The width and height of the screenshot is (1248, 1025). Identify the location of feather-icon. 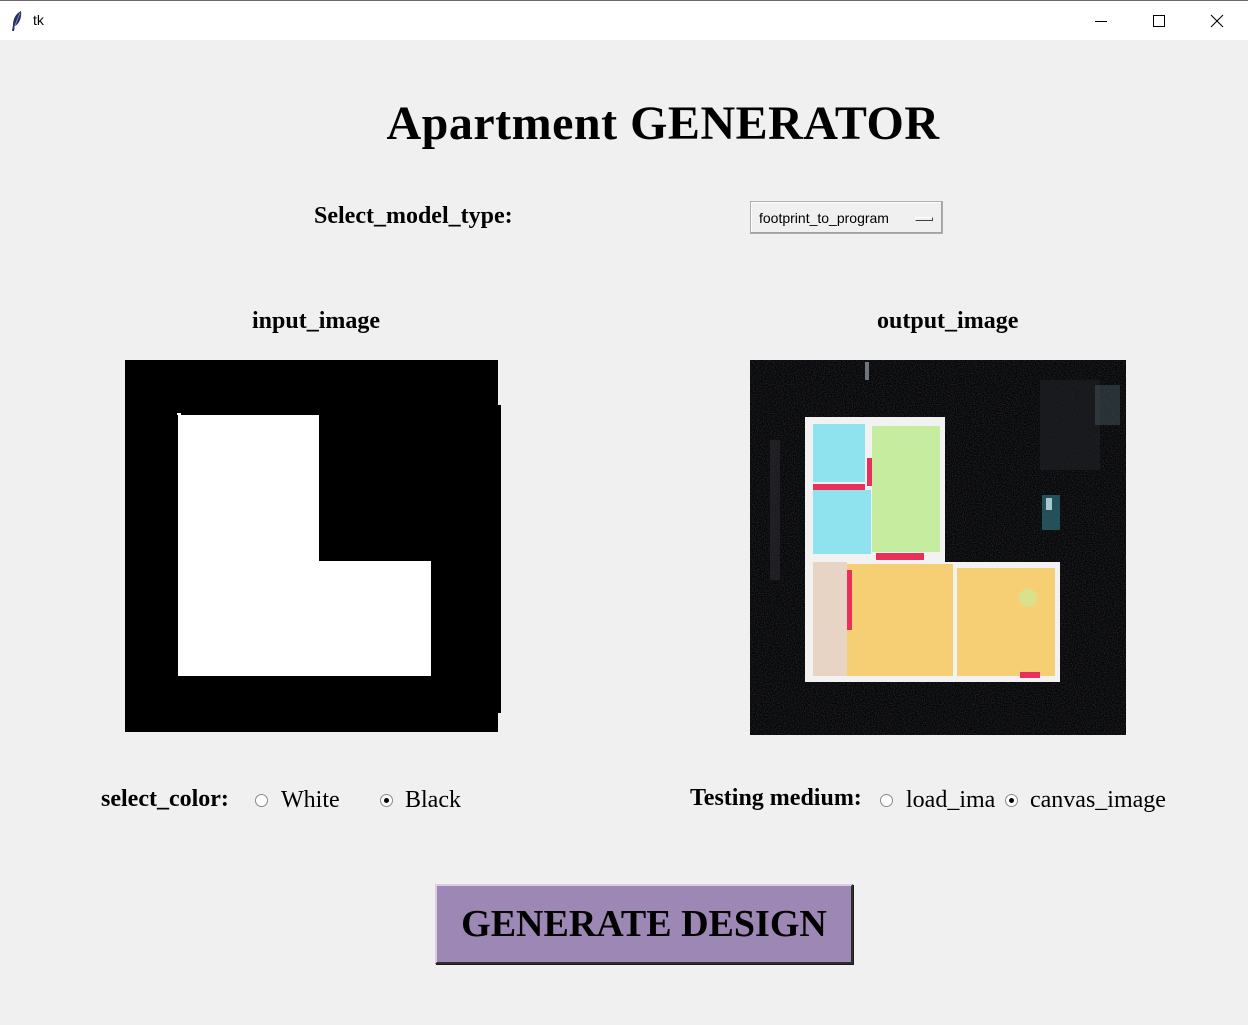
(17, 21).